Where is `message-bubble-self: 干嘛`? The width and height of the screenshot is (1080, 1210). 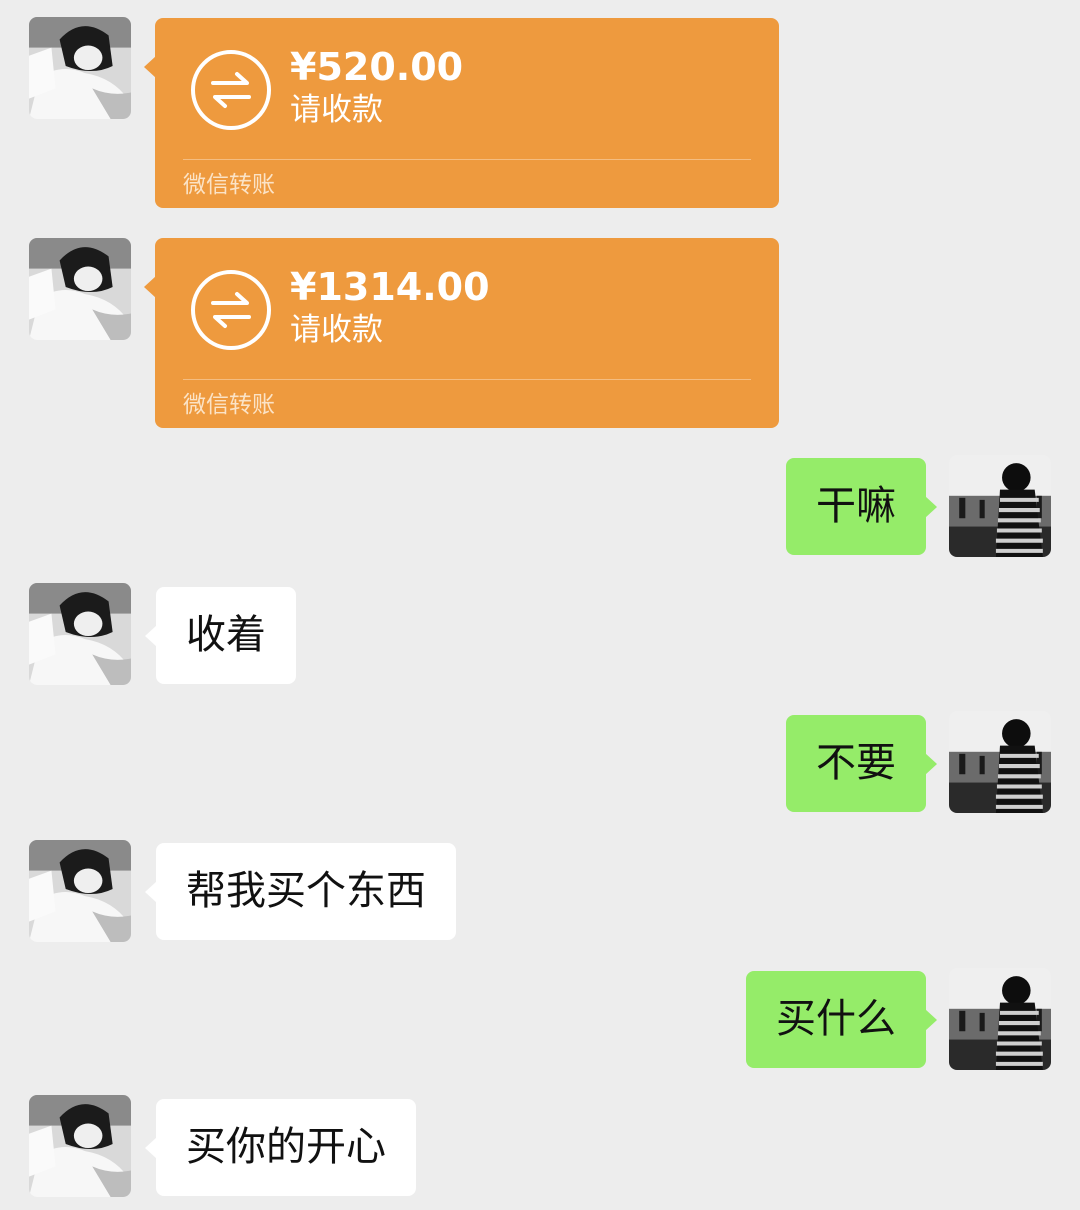
message-bubble-self: 干嘛 is located at coordinates (861, 506).